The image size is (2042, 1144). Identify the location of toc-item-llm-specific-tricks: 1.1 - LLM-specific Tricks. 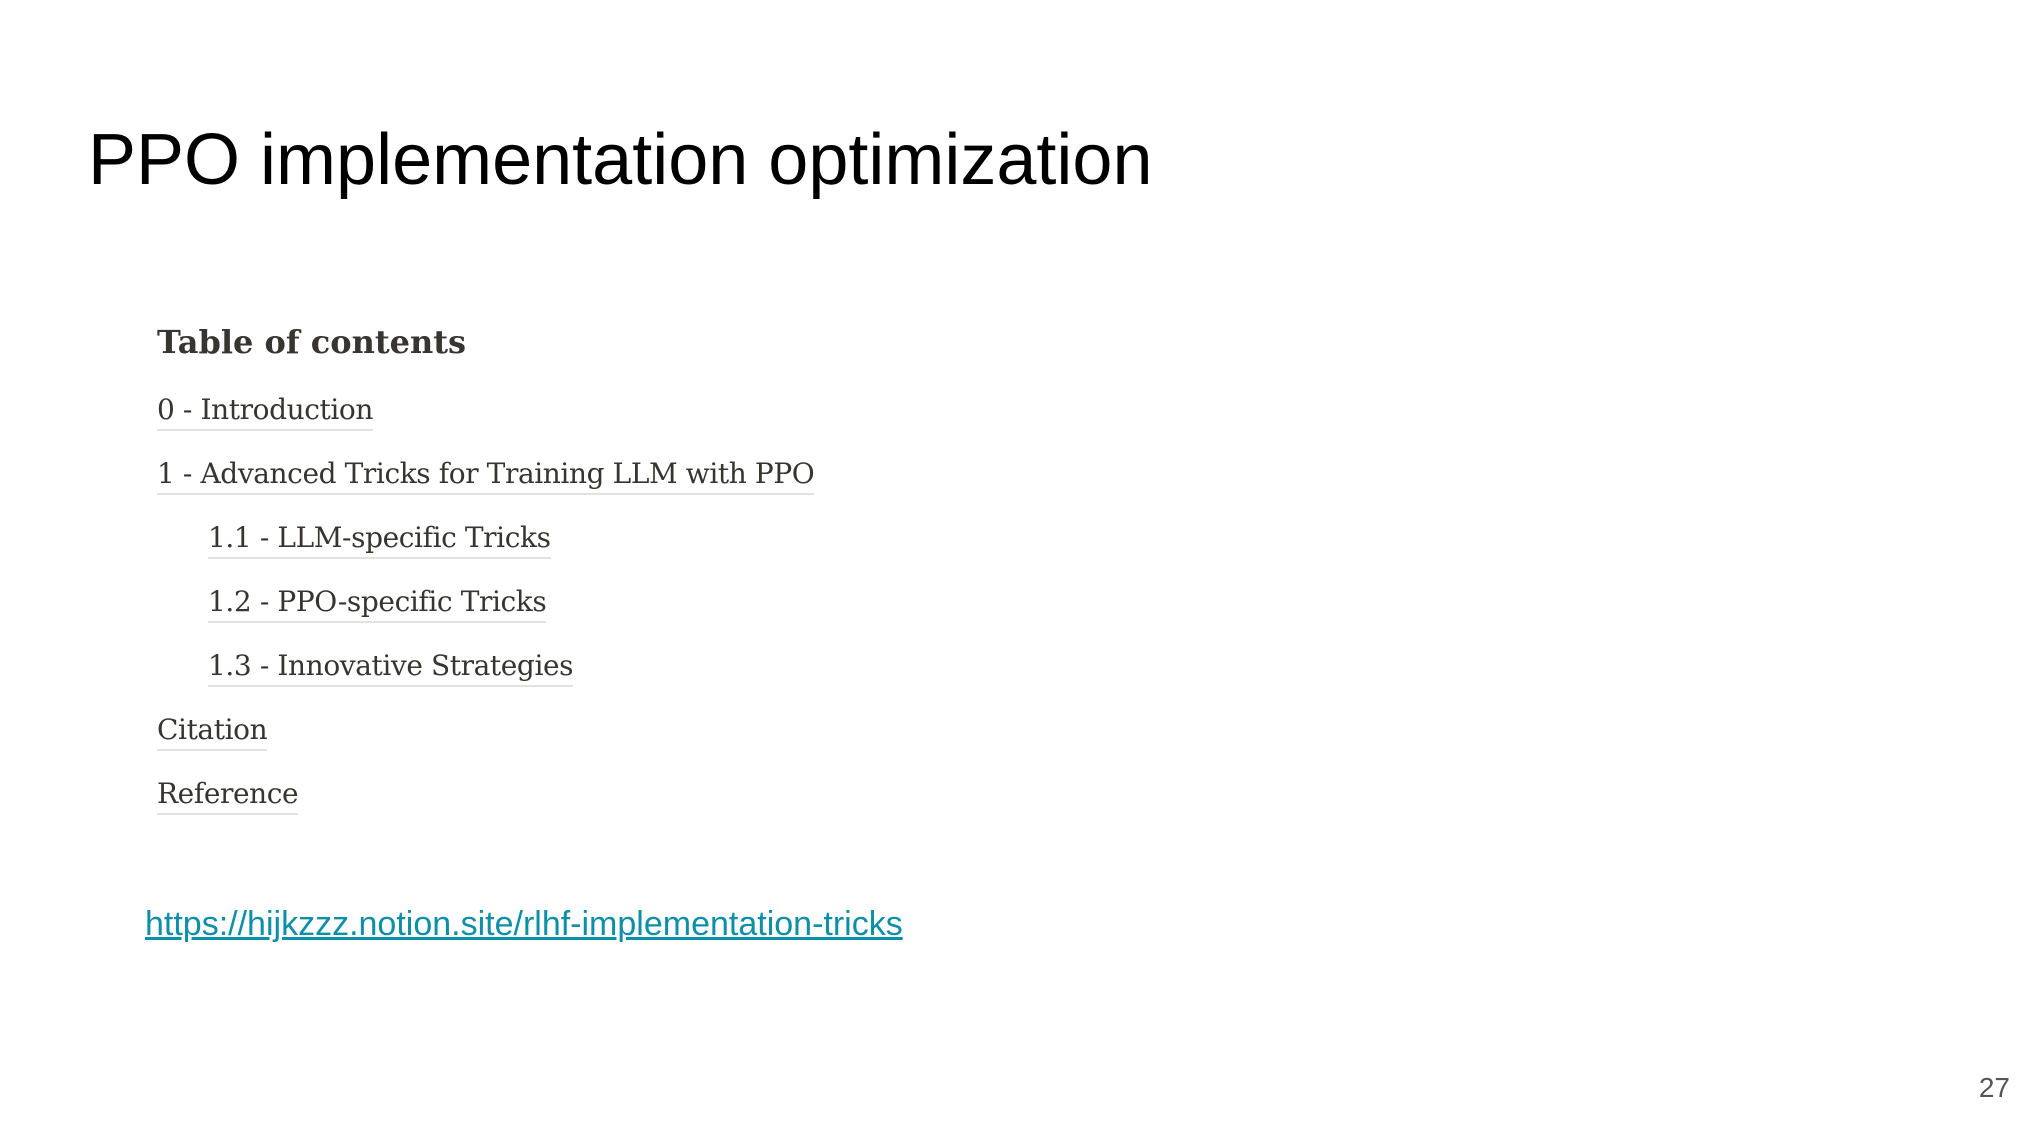
(485, 551).